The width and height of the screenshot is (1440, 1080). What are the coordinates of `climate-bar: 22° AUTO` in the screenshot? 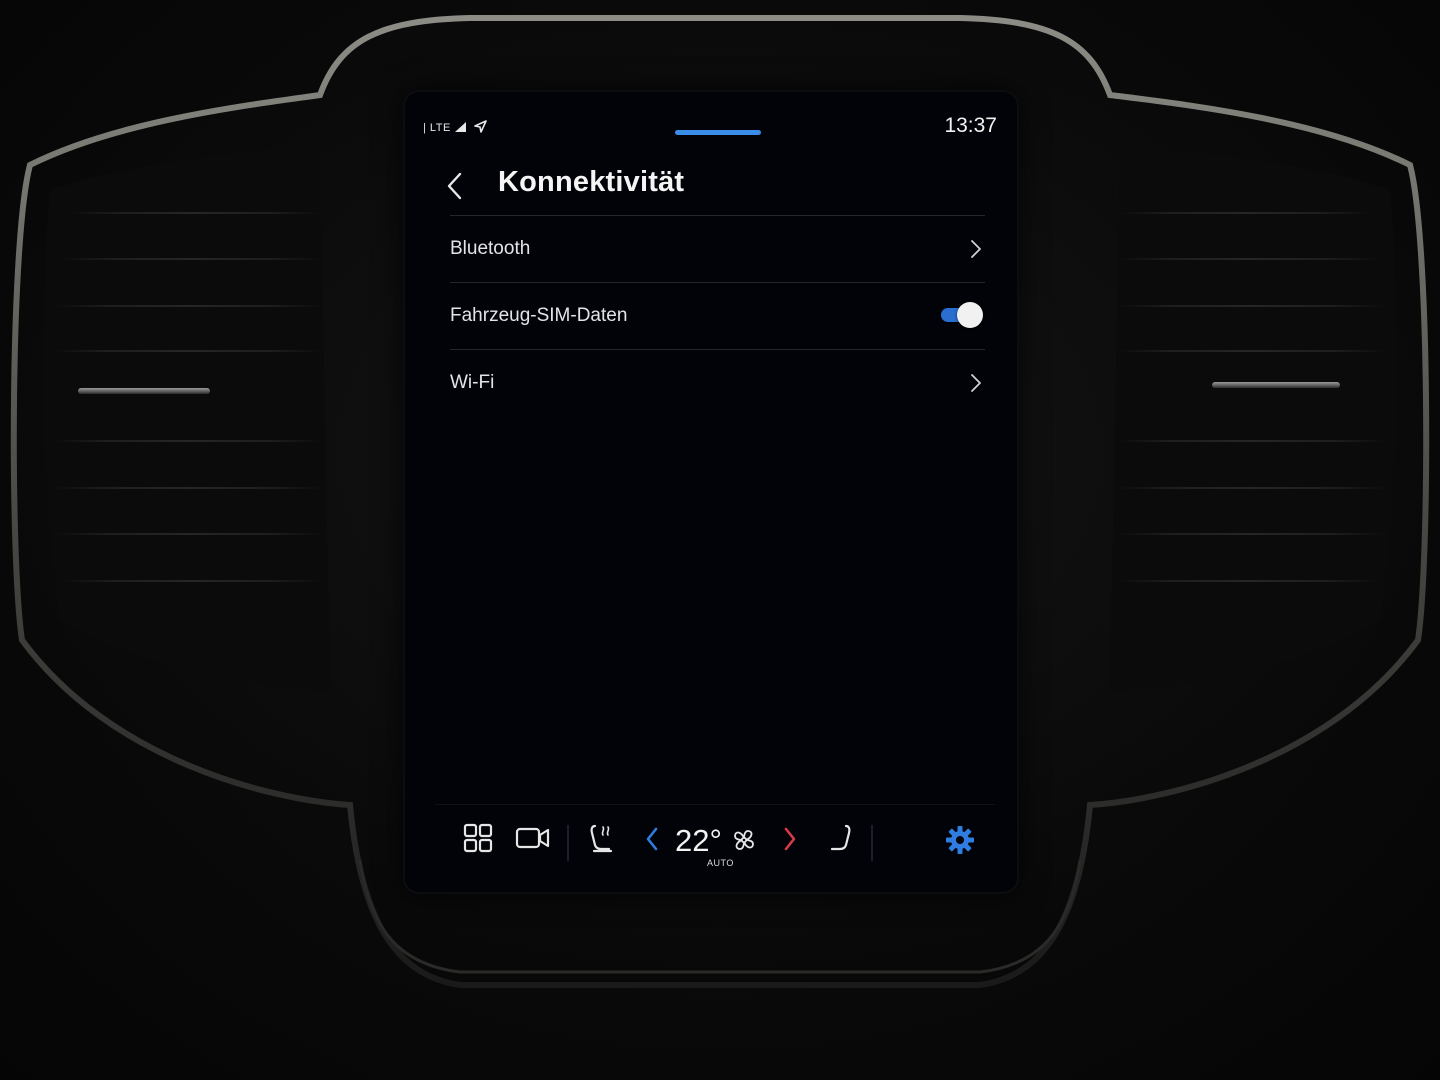 It's located at (715, 842).